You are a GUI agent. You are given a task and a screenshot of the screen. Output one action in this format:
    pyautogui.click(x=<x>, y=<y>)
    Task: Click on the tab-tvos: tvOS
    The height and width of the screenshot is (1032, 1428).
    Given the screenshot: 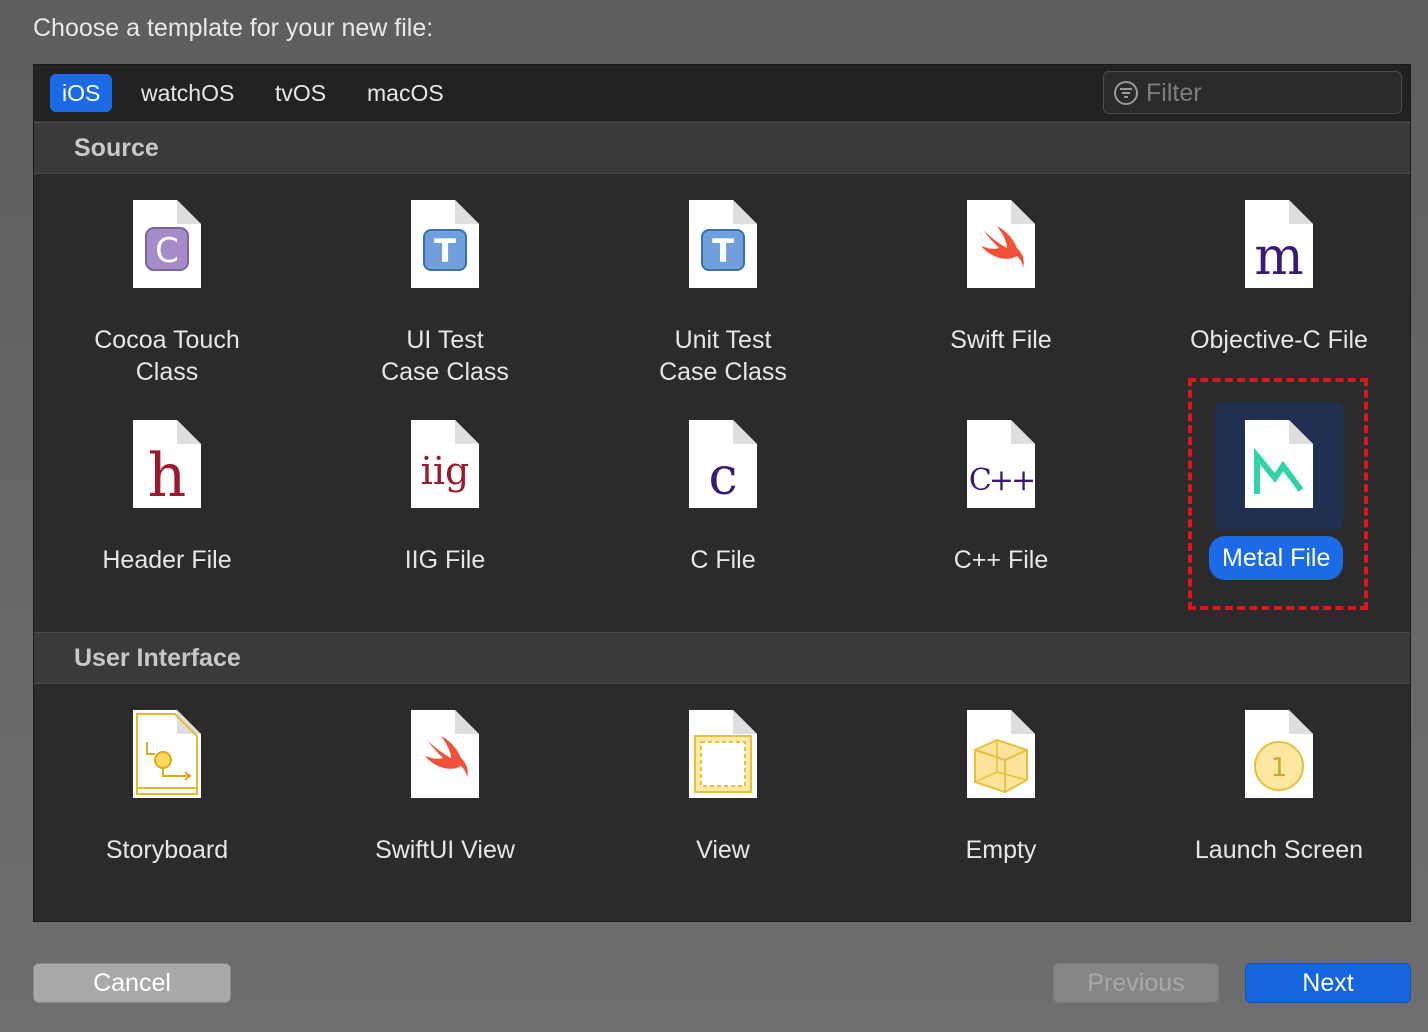 What is the action you would take?
    pyautogui.click(x=300, y=93)
    